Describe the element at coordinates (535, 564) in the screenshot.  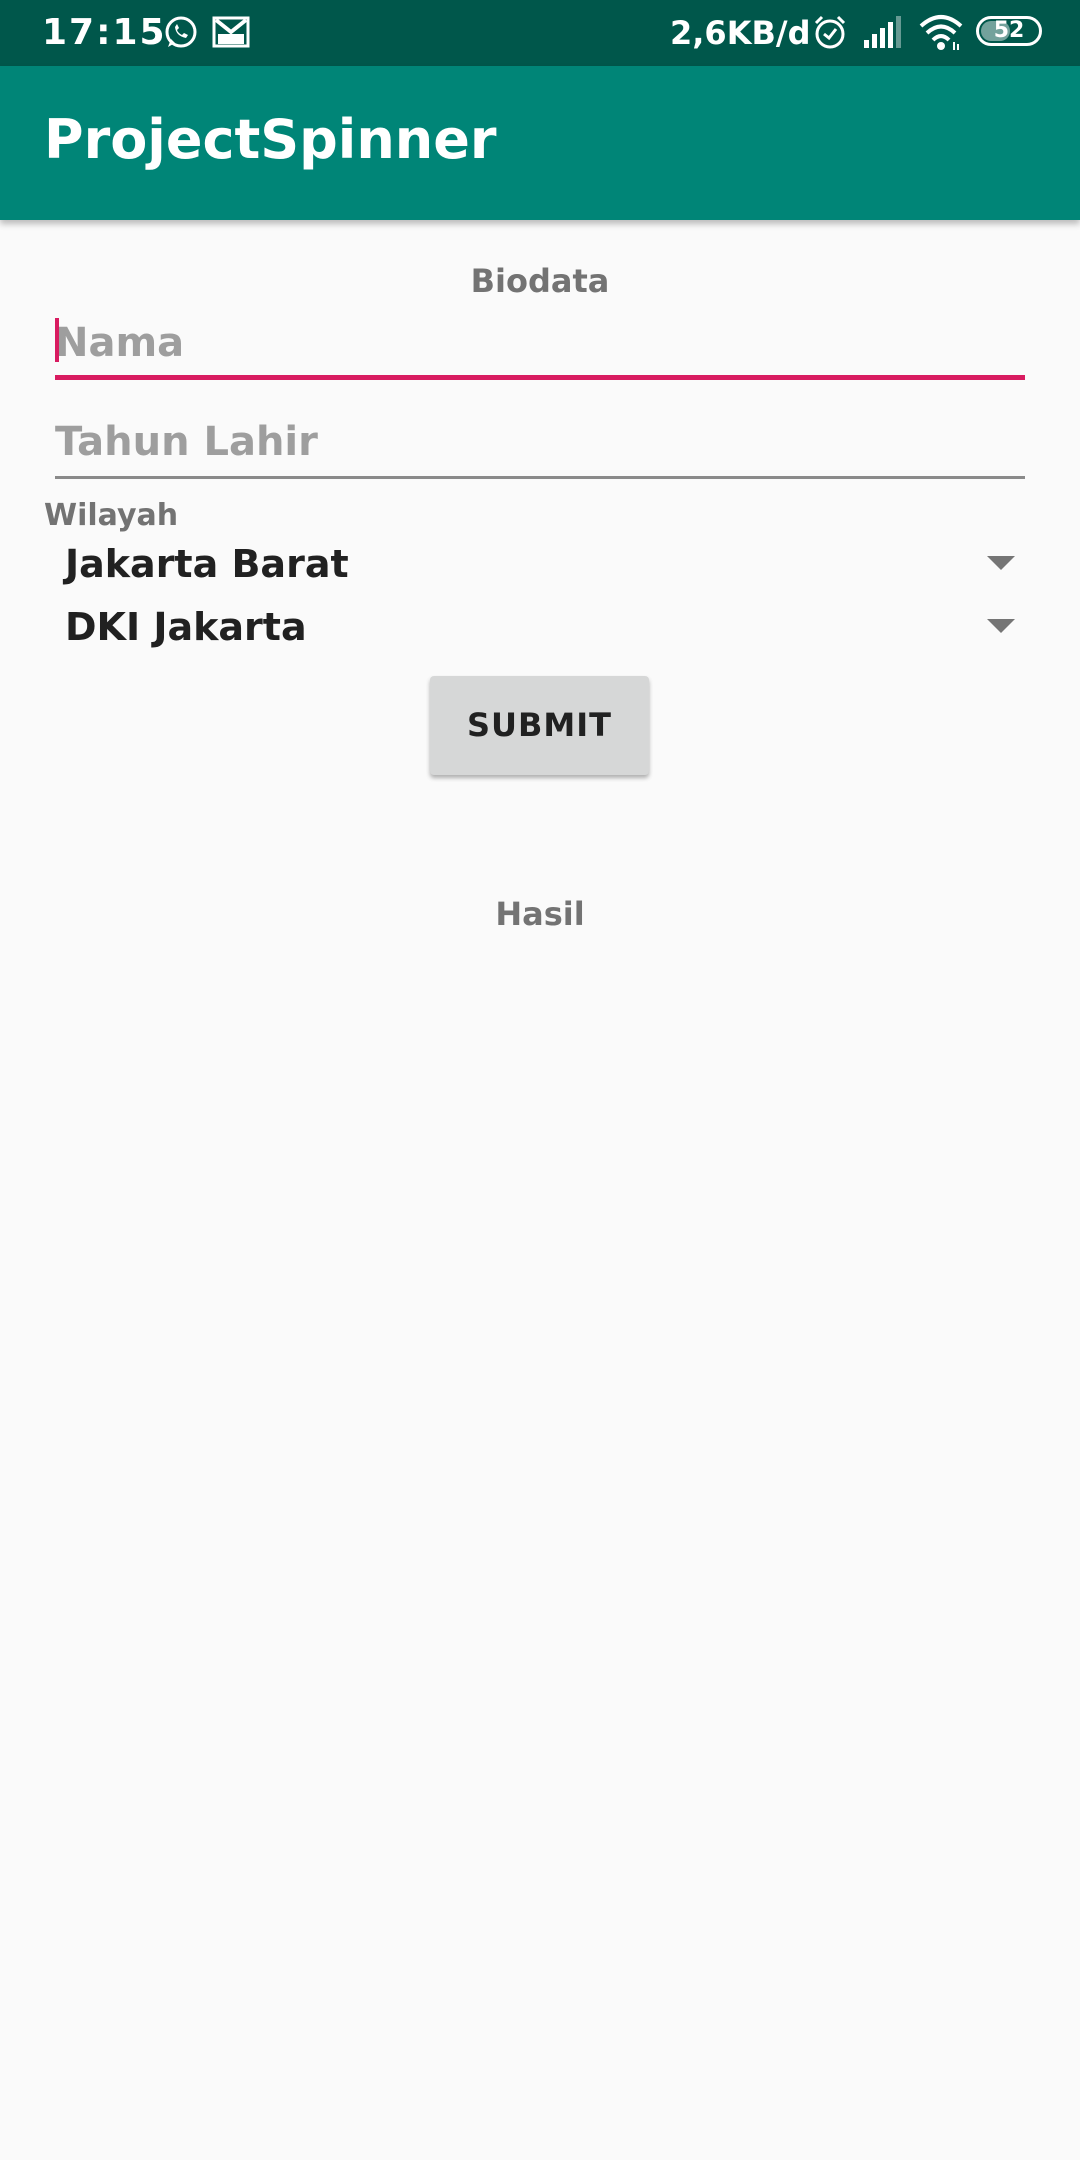
I see `city-spinner: Jakarta Barat` at that location.